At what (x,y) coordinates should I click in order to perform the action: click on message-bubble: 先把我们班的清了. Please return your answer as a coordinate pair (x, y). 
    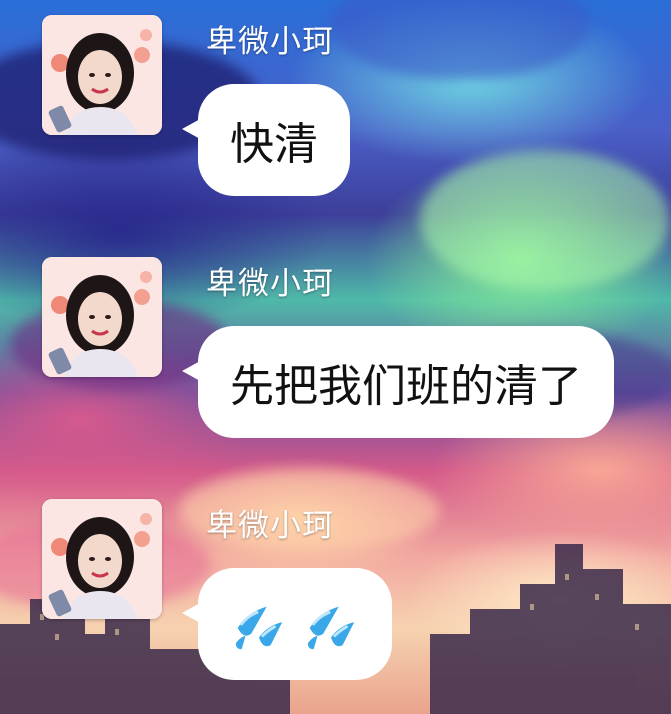
    Looking at the image, I should click on (398, 382).